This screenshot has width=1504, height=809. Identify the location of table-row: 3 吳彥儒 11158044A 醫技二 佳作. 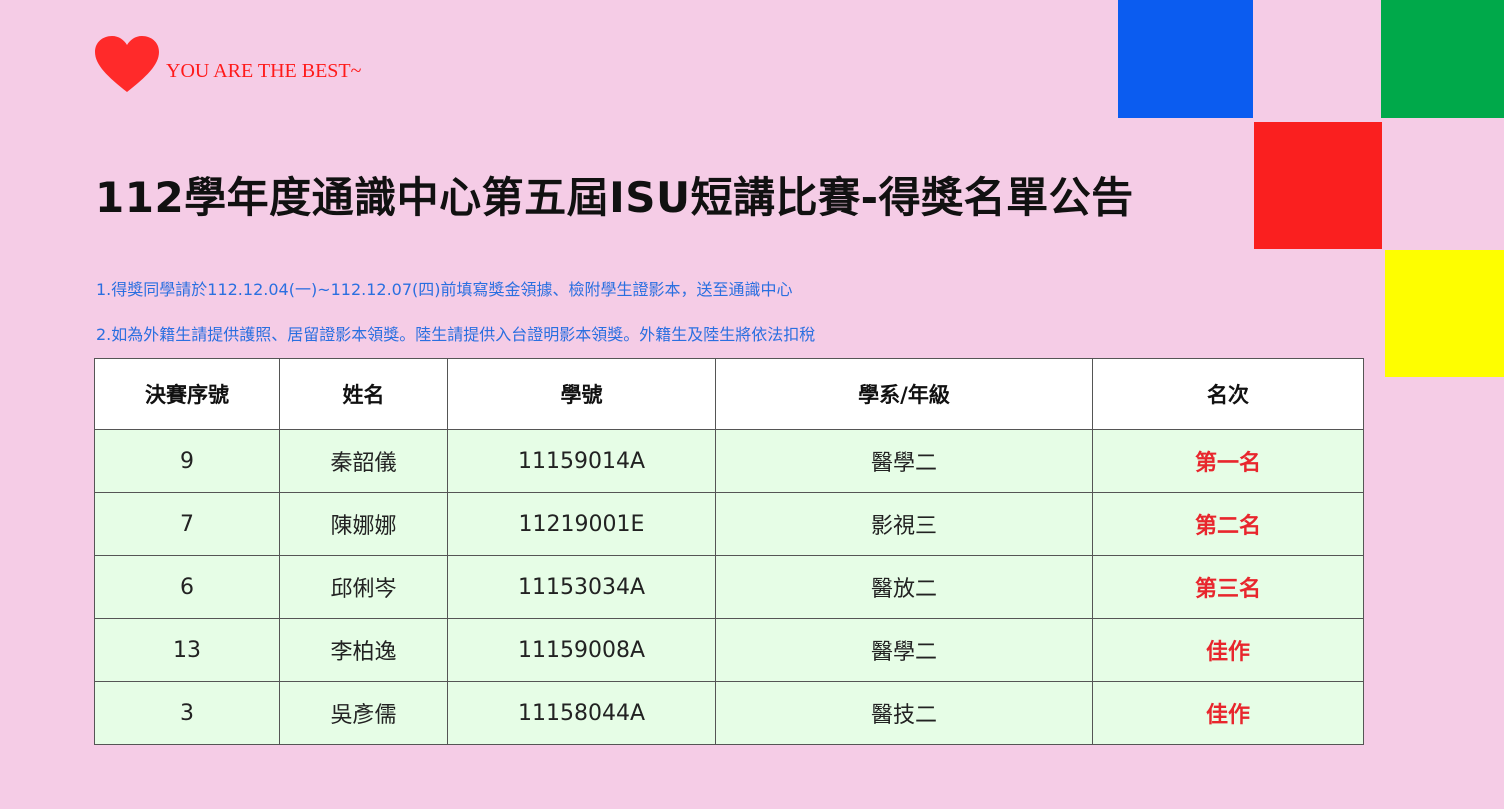
(729, 713).